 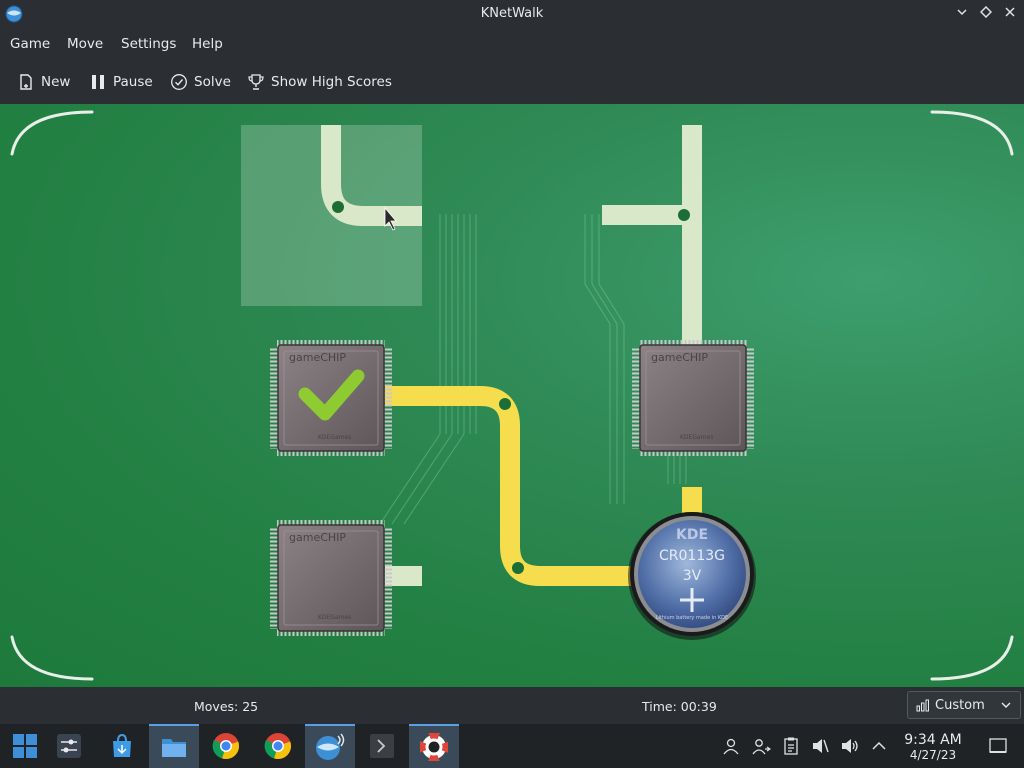 What do you see at coordinates (331, 82) in the screenshot?
I see `show-high-scores-label: Show High Scores` at bounding box center [331, 82].